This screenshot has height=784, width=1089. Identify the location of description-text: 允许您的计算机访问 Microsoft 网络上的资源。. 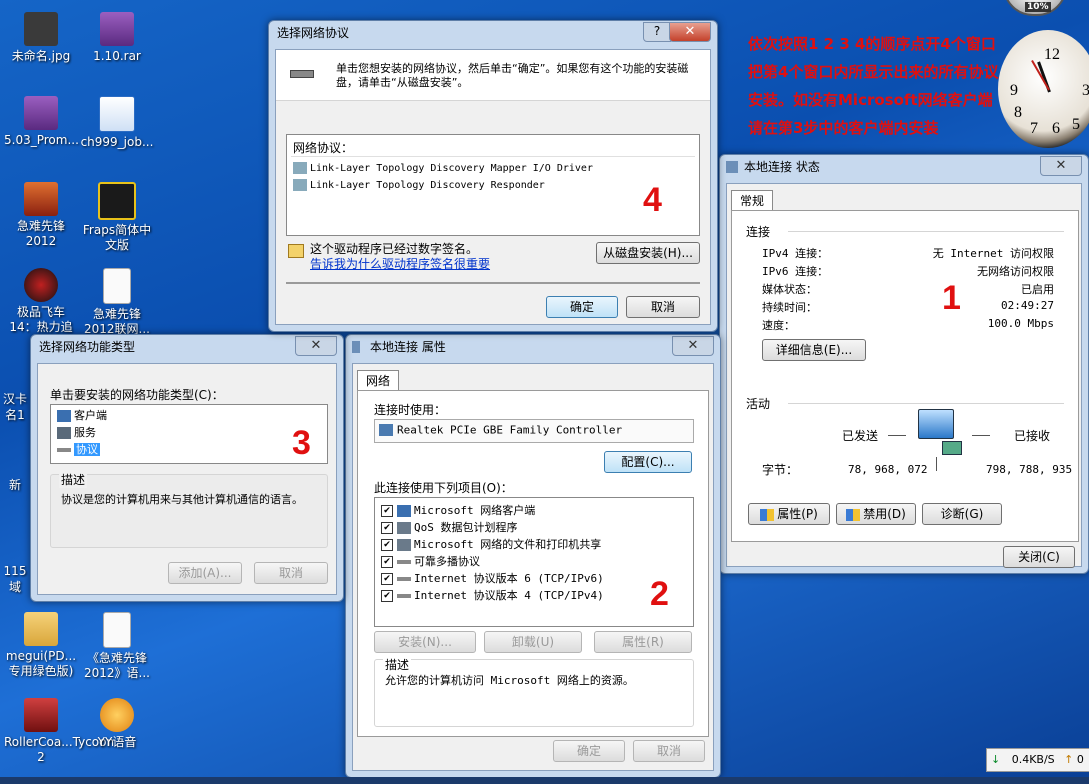
(509, 680).